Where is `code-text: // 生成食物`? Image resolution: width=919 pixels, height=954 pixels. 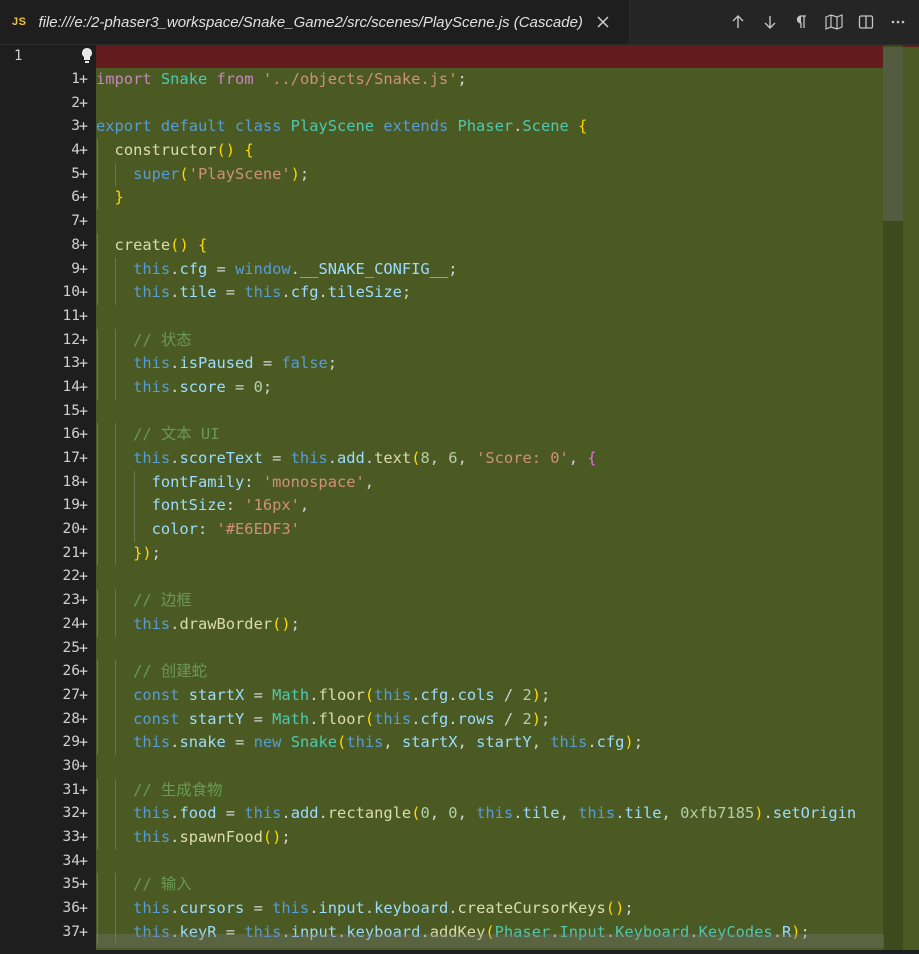 code-text: // 生成食物 is located at coordinates (178, 789).